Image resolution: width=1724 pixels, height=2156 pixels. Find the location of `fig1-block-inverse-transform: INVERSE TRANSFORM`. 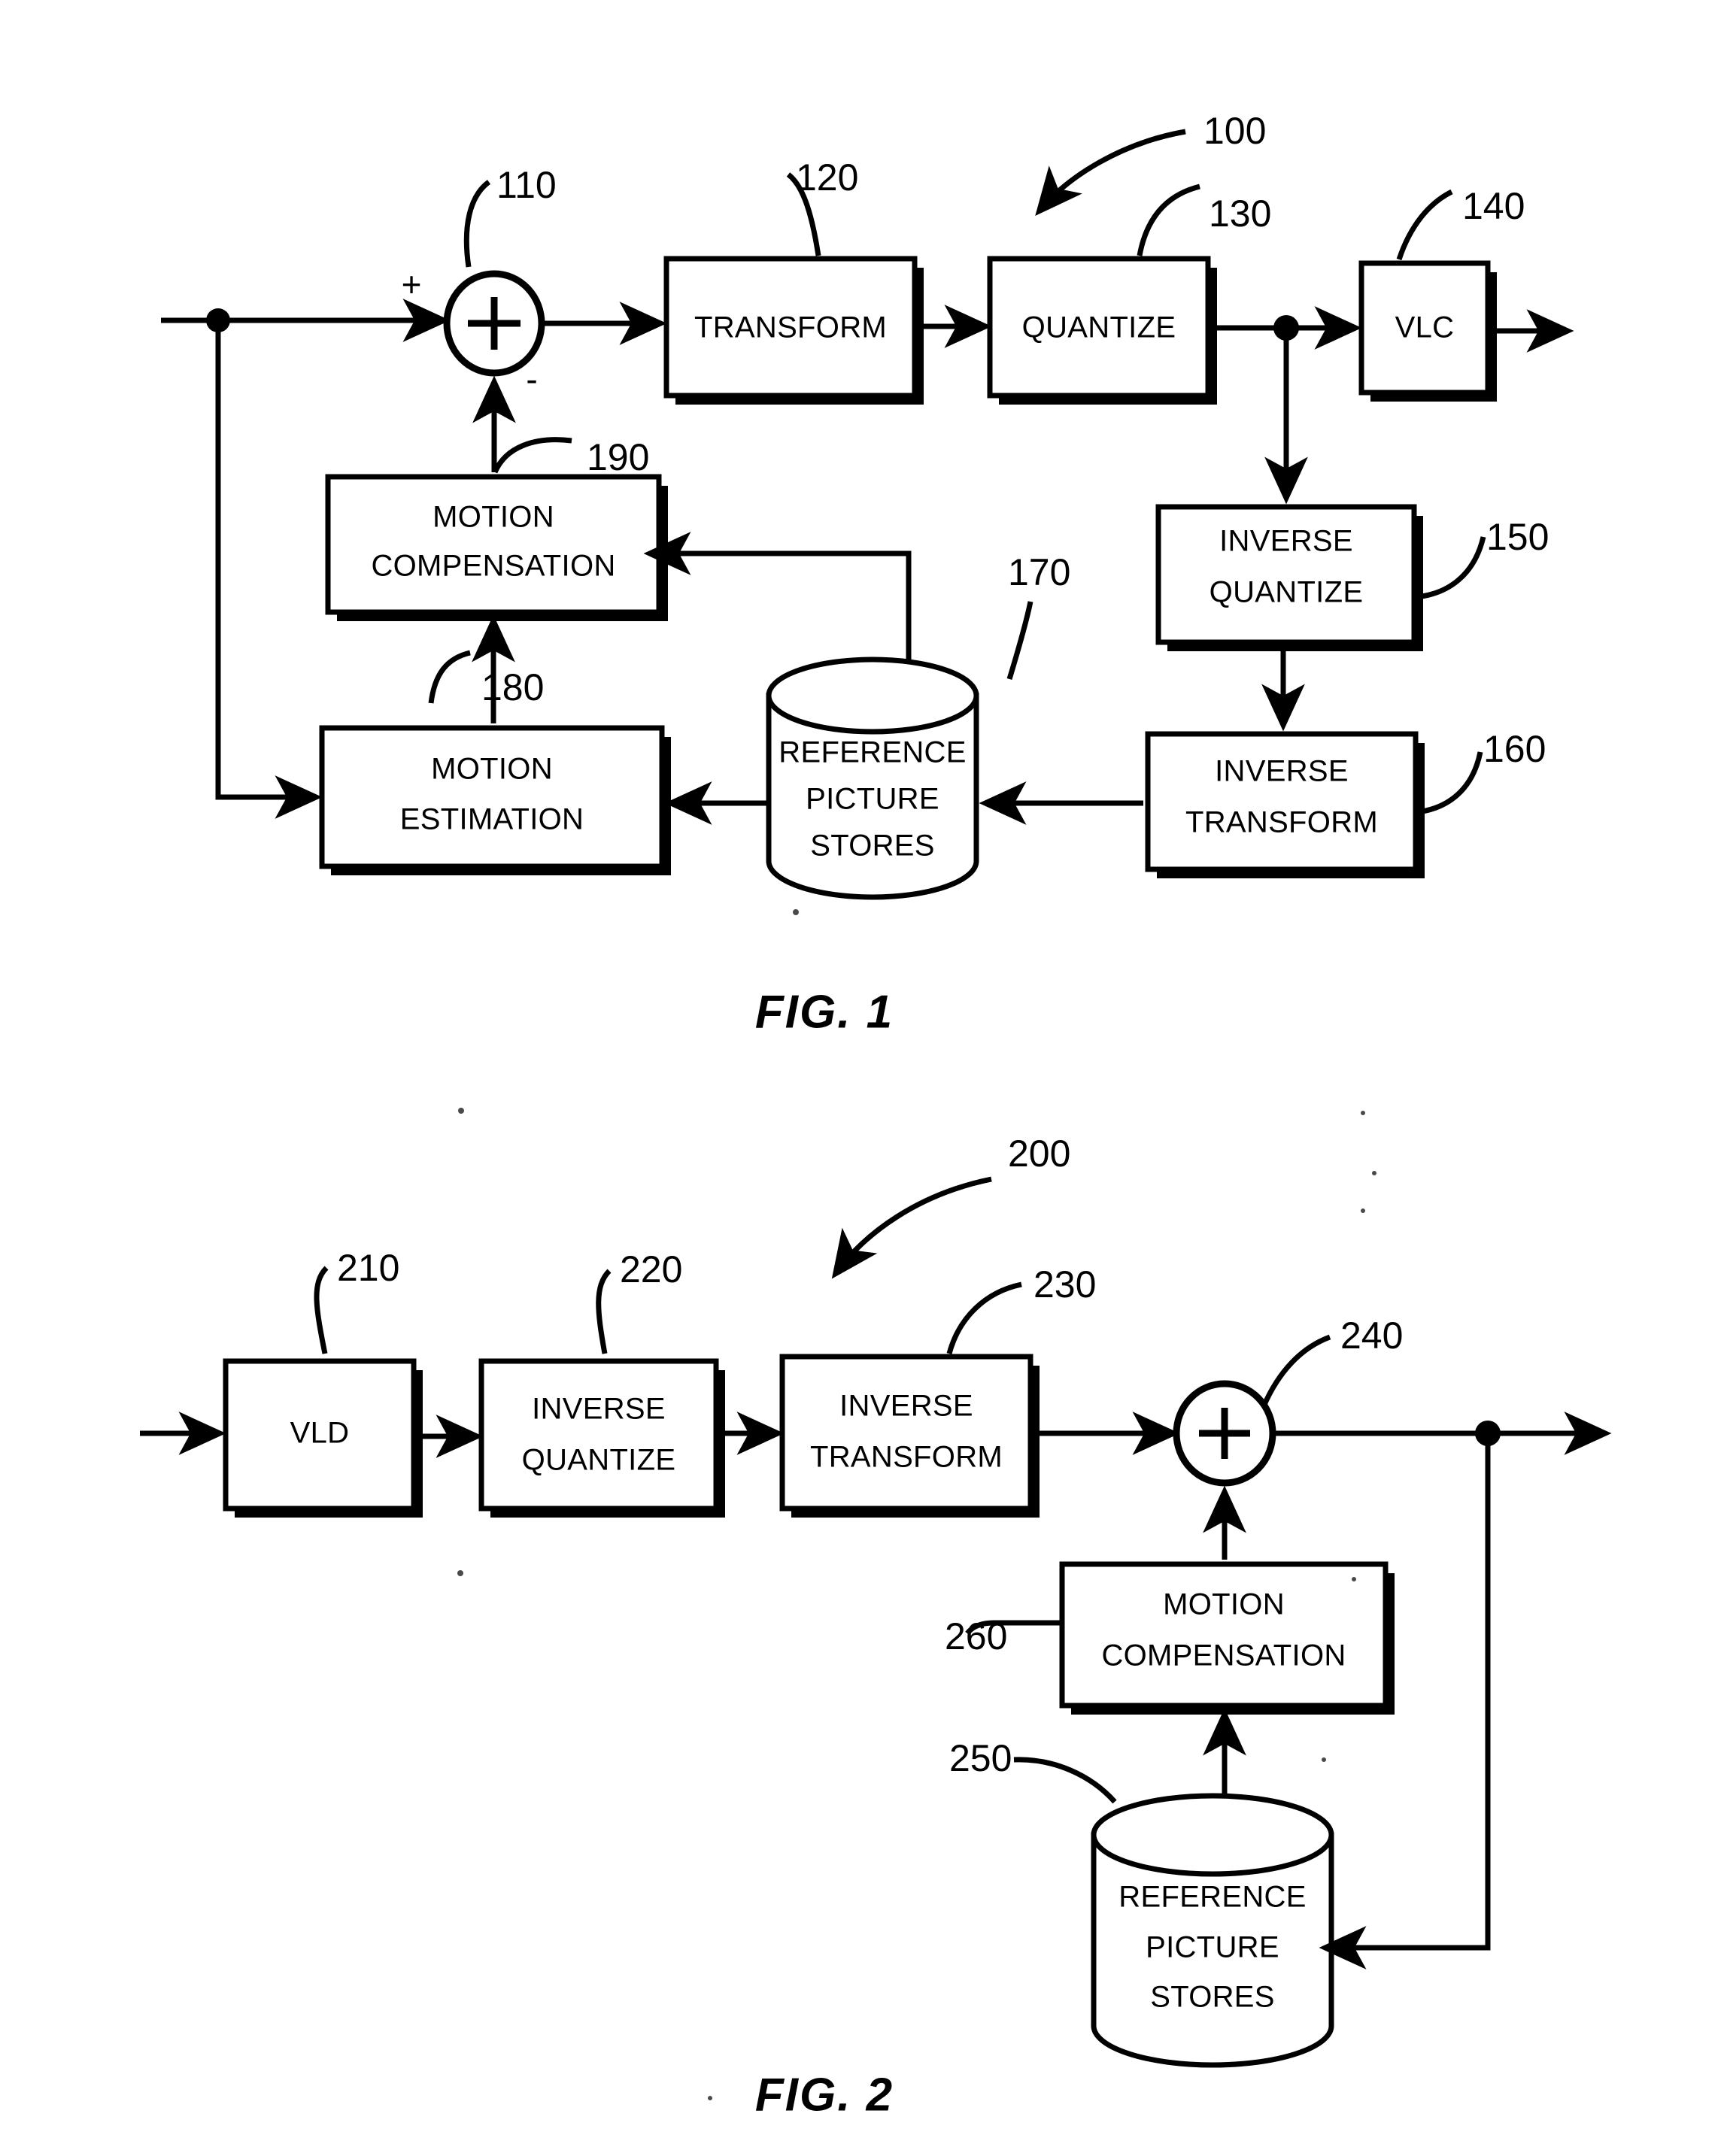

fig1-block-inverse-transform: INVERSE TRANSFORM is located at coordinates (1282, 801).